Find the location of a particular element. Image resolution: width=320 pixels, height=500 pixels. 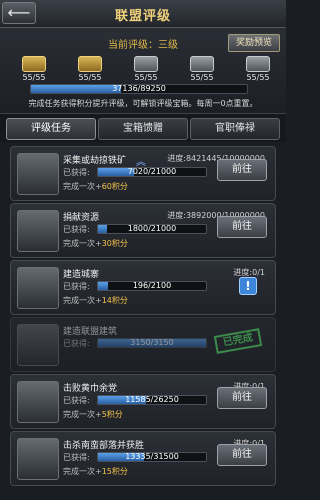

task-progress-text: 11585/26250 is located at coordinates (152, 399).